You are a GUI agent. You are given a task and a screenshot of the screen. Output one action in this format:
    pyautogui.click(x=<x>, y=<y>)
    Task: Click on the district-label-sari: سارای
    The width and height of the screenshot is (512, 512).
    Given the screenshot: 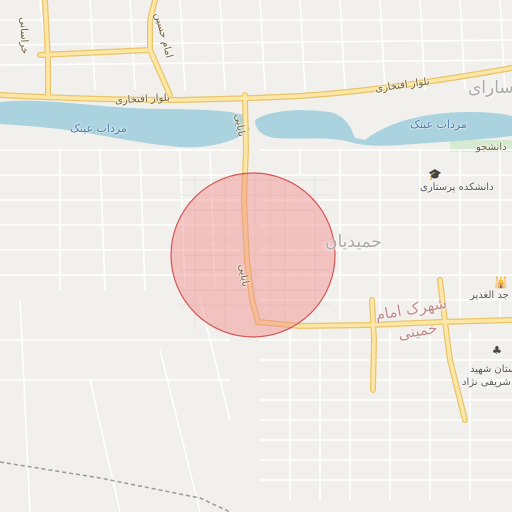 What is the action you would take?
    pyautogui.click(x=490, y=88)
    